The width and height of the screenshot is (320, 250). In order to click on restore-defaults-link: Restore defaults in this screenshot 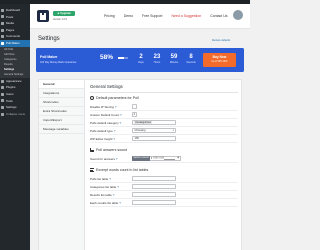, I will do `click(221, 40)`.